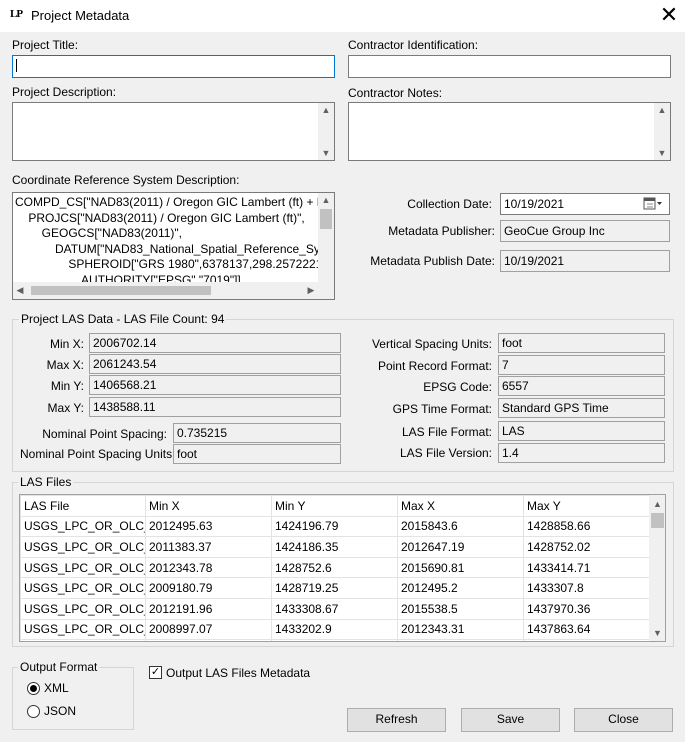 The height and width of the screenshot is (742, 685). I want to click on table-cell: 2011383.37, so click(208, 547).